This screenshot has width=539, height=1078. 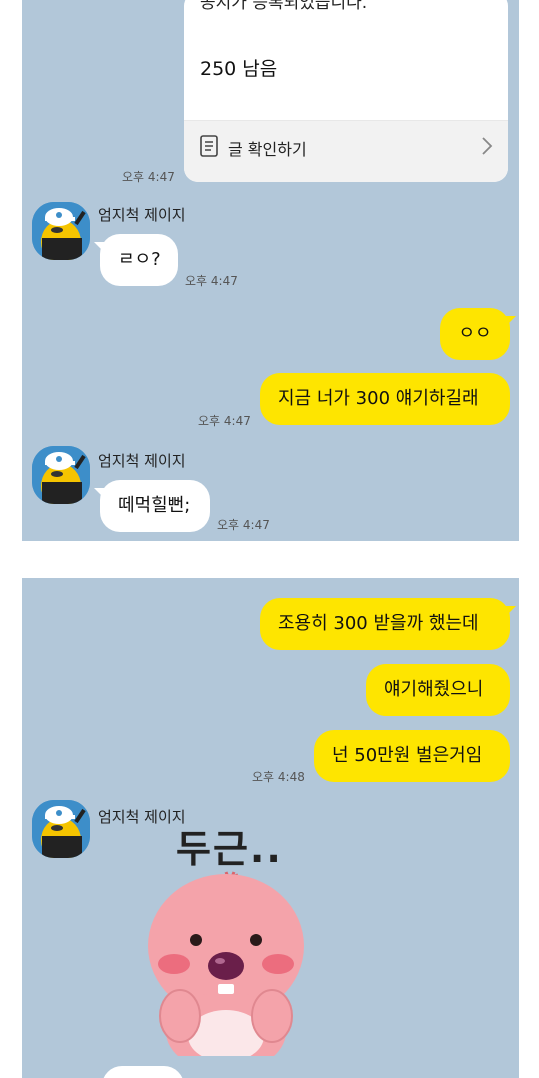 I want to click on incoming-message-bubble: 떼먹힐뻔;, so click(x=152, y=506).